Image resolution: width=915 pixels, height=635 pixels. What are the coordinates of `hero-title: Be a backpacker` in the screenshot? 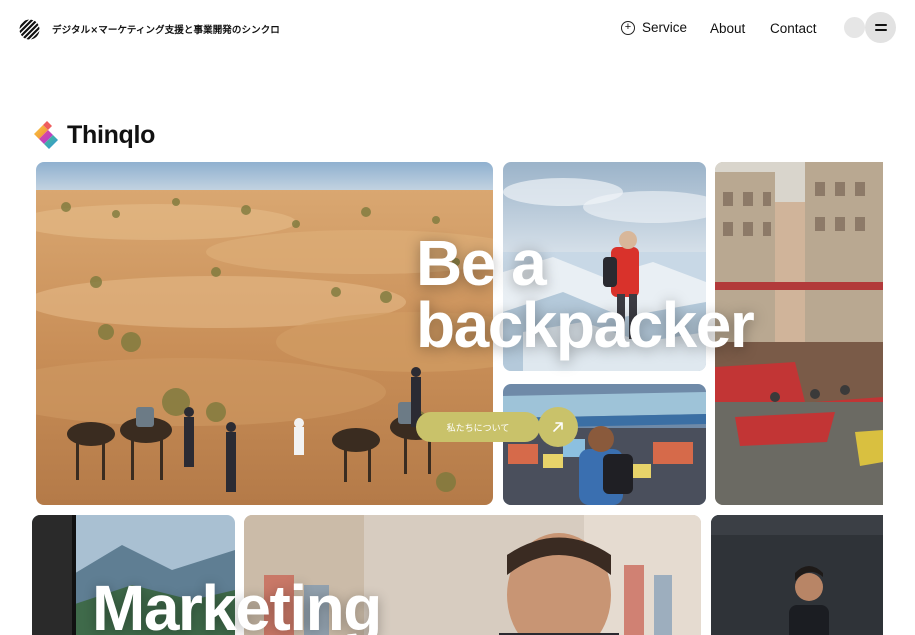 It's located at (585, 294).